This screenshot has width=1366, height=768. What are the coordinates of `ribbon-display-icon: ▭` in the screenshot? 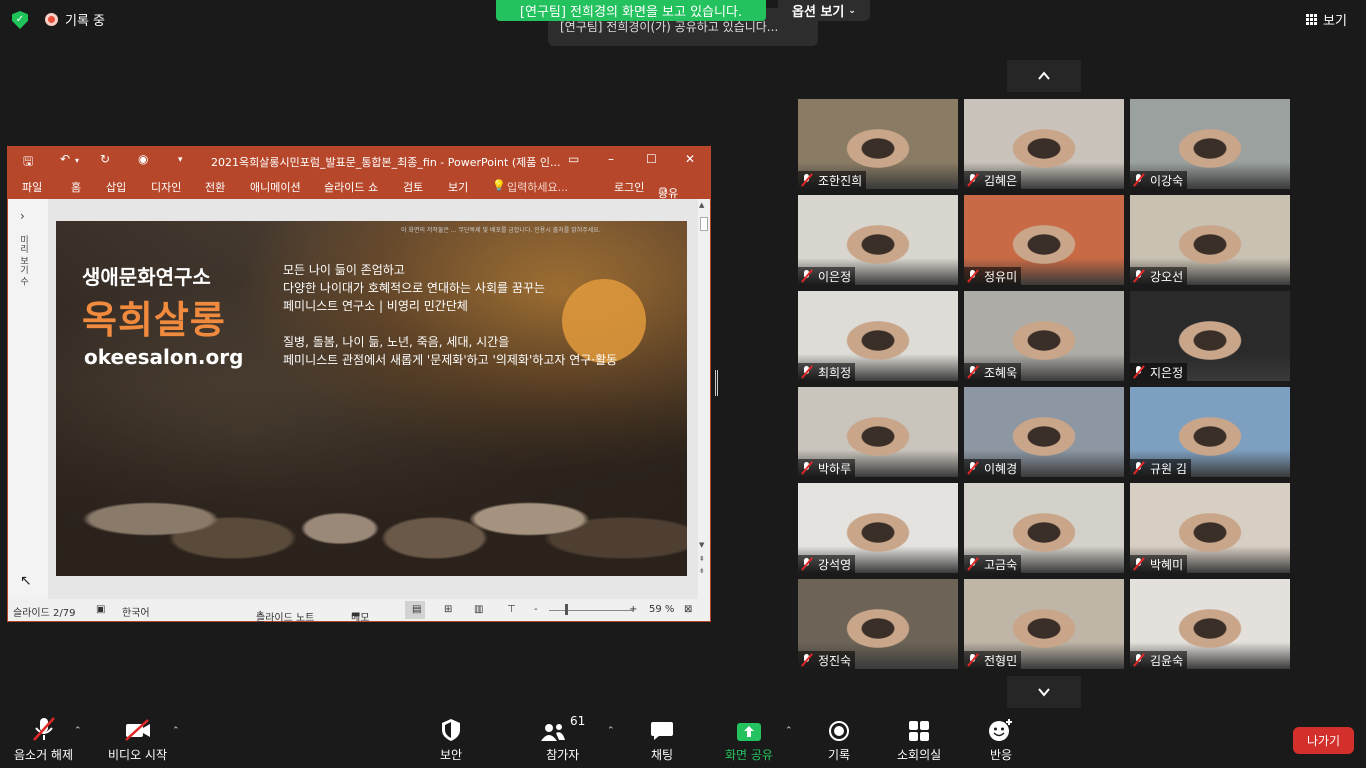 It's located at (573, 159).